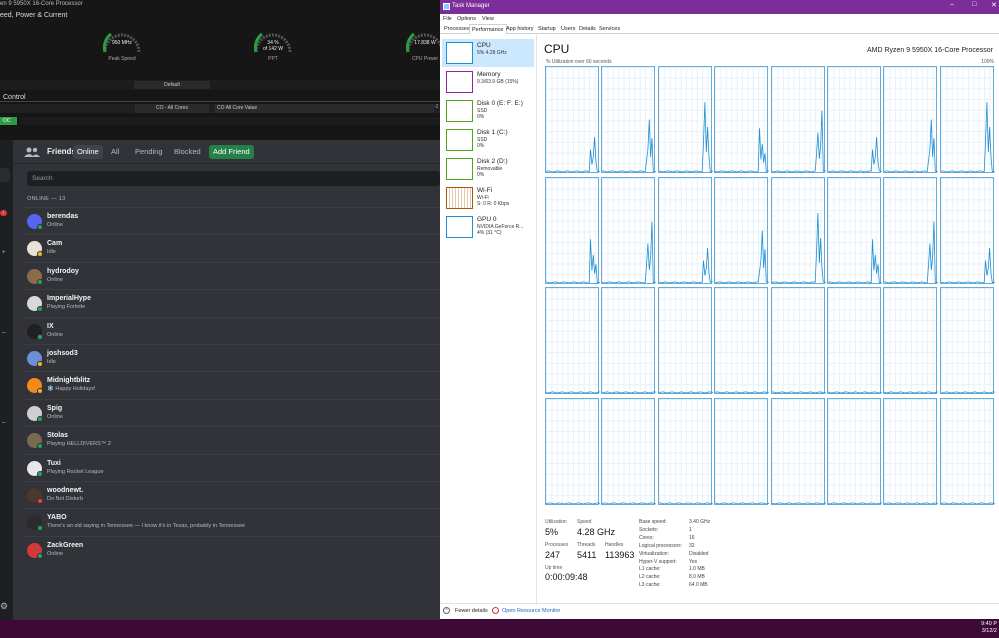 The image size is (999, 638). I want to click on friend-row: IX Online, so click(232, 330).